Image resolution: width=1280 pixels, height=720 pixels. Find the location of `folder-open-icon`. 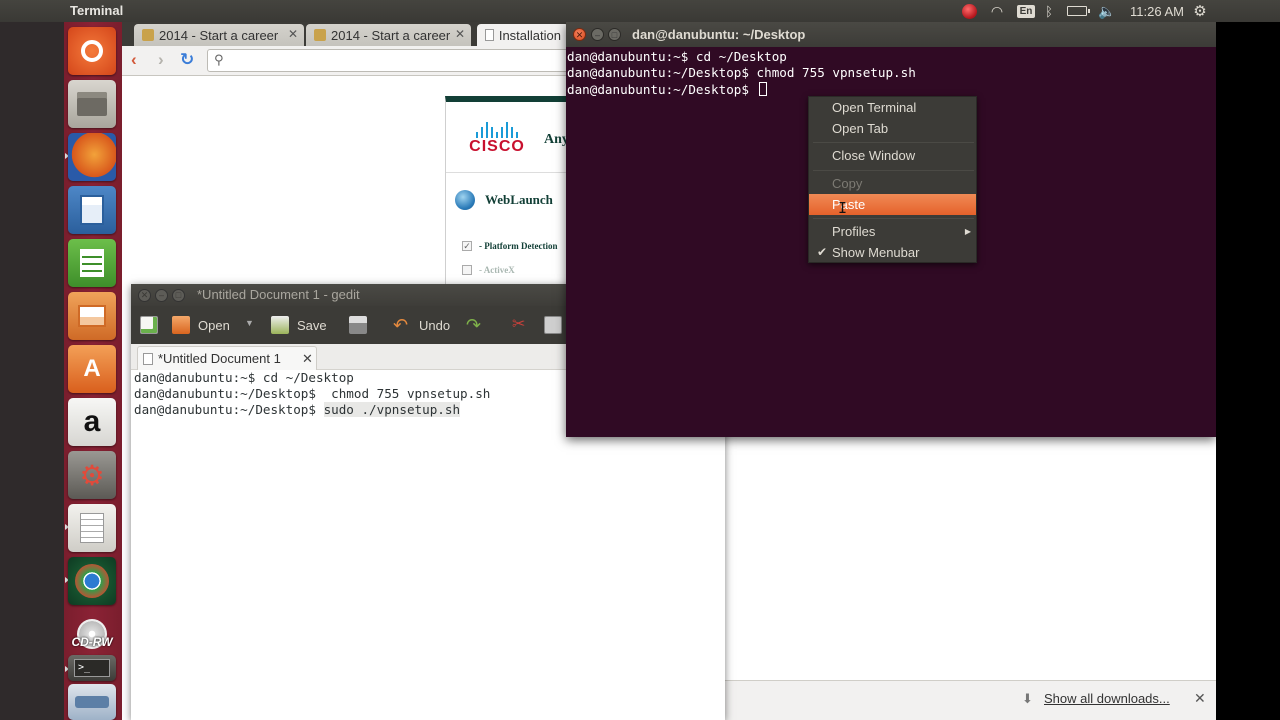

folder-open-icon is located at coordinates (181, 325).